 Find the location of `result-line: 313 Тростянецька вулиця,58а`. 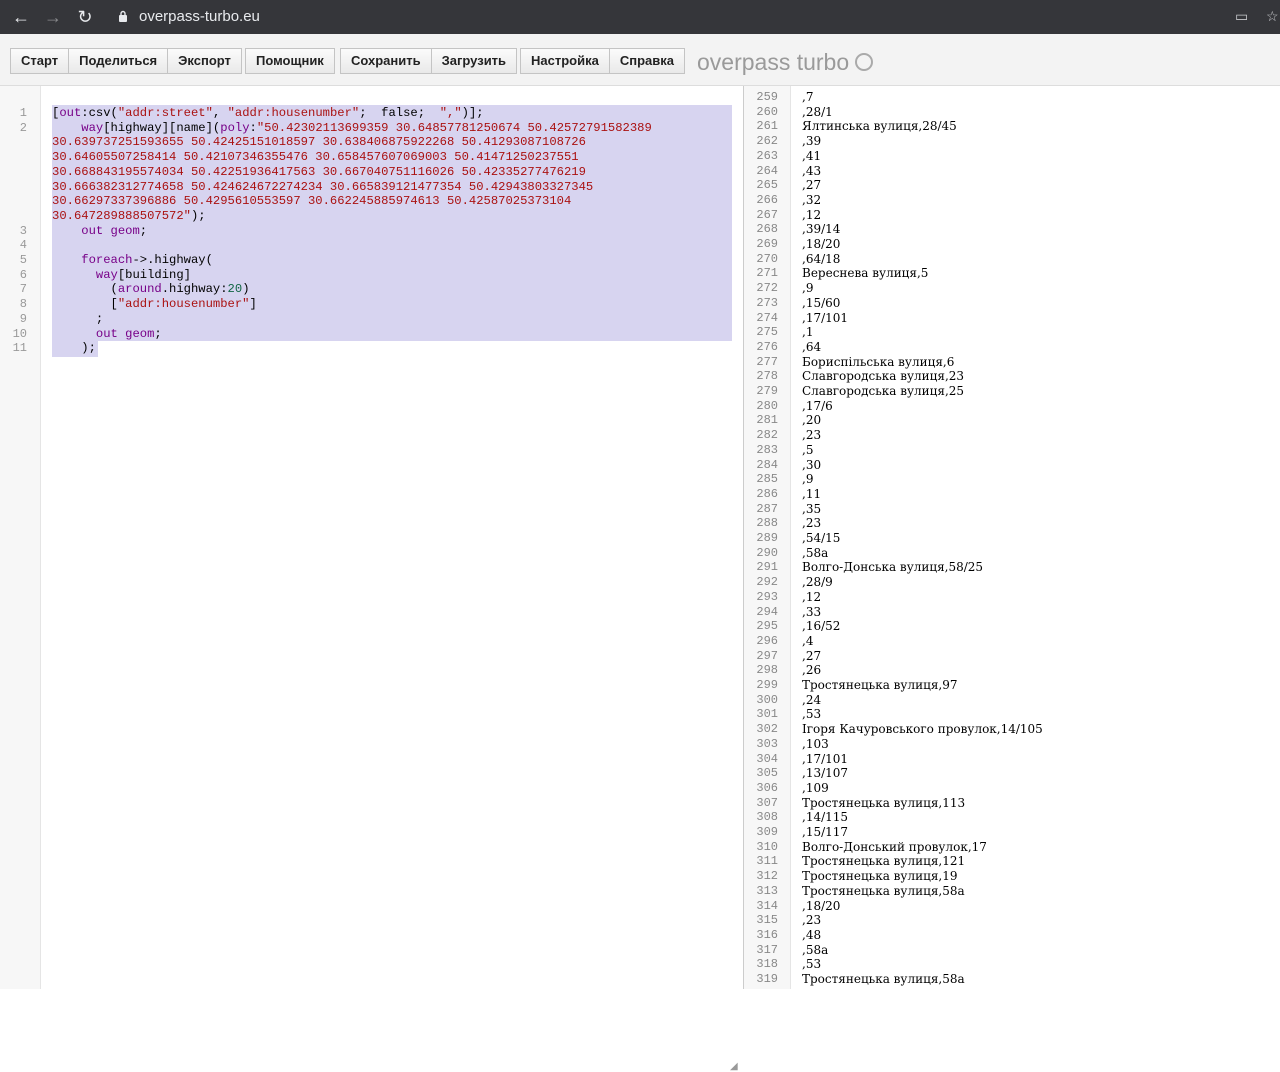

result-line: 313 Тростянецька вулиця,58а is located at coordinates (1011, 891).